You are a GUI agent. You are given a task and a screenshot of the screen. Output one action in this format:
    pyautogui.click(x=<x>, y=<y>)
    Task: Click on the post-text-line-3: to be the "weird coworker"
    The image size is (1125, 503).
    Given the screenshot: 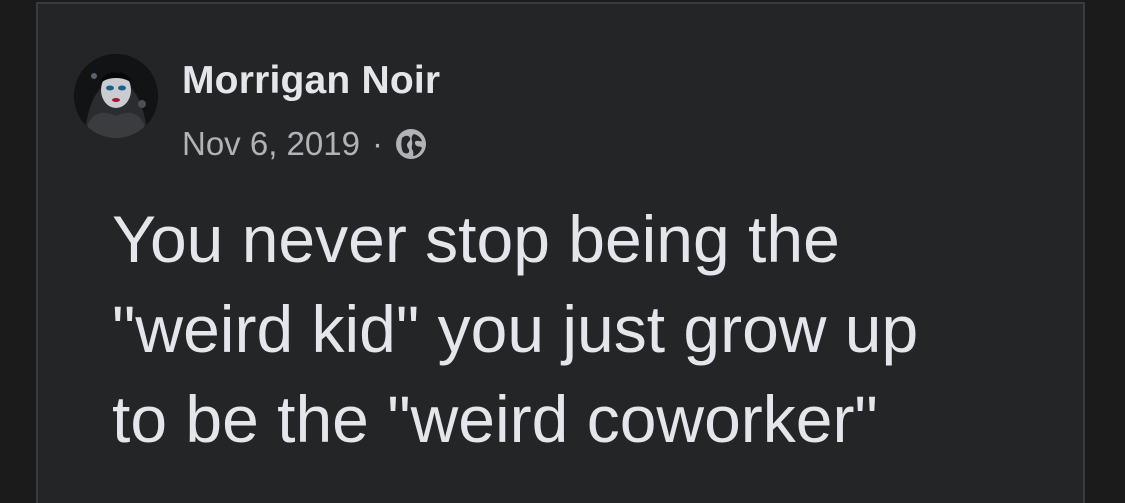 What is the action you would take?
    pyautogui.click(x=495, y=419)
    